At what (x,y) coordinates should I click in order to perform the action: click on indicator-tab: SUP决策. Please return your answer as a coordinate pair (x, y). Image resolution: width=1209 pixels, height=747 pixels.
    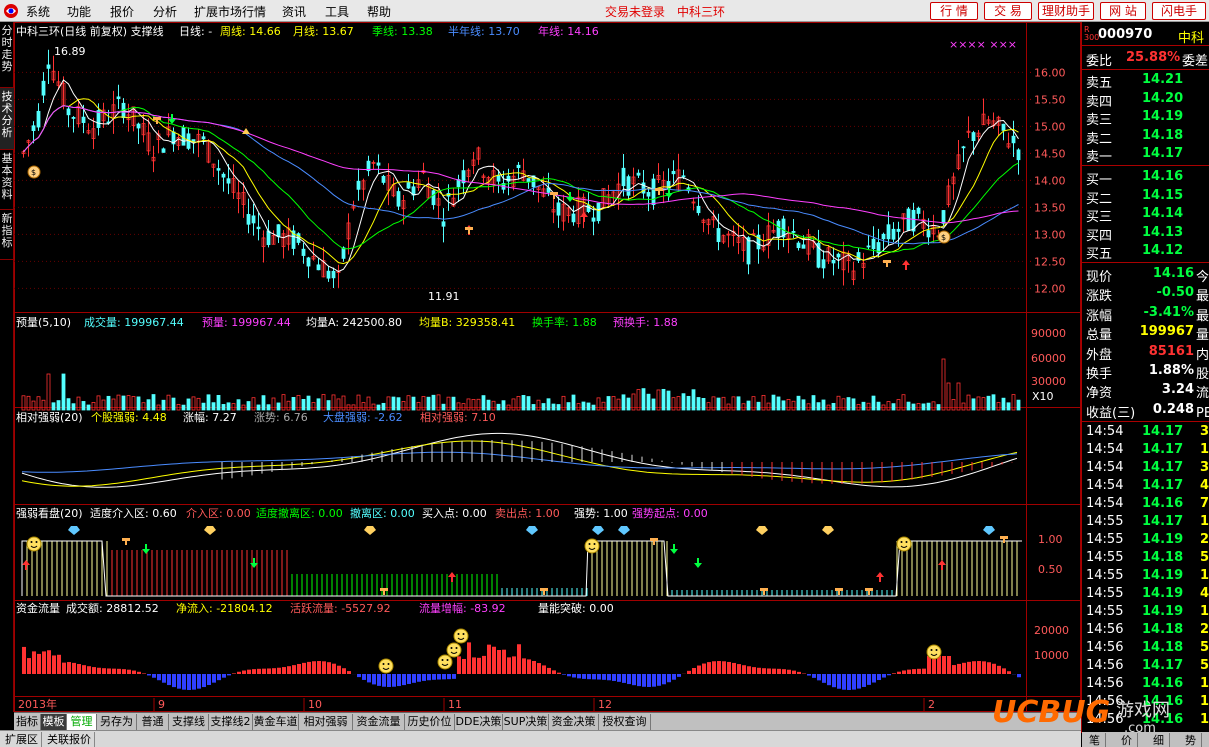
    Looking at the image, I should click on (526, 722).